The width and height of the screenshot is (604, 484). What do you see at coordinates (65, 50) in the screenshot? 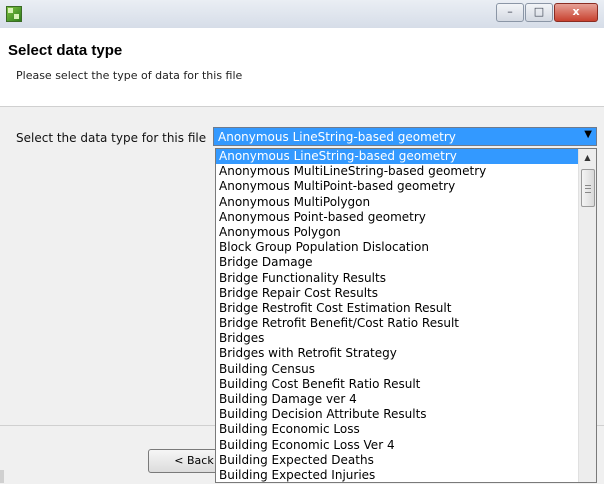
I see `page-title: Select data type` at bounding box center [65, 50].